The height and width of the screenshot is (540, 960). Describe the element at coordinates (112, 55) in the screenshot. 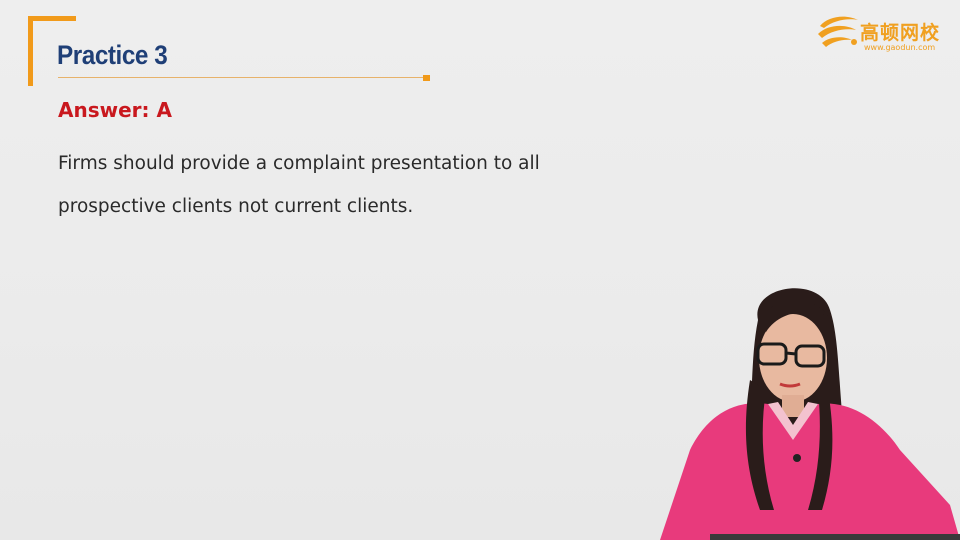

I see `slide-title: Practice 3` at that location.